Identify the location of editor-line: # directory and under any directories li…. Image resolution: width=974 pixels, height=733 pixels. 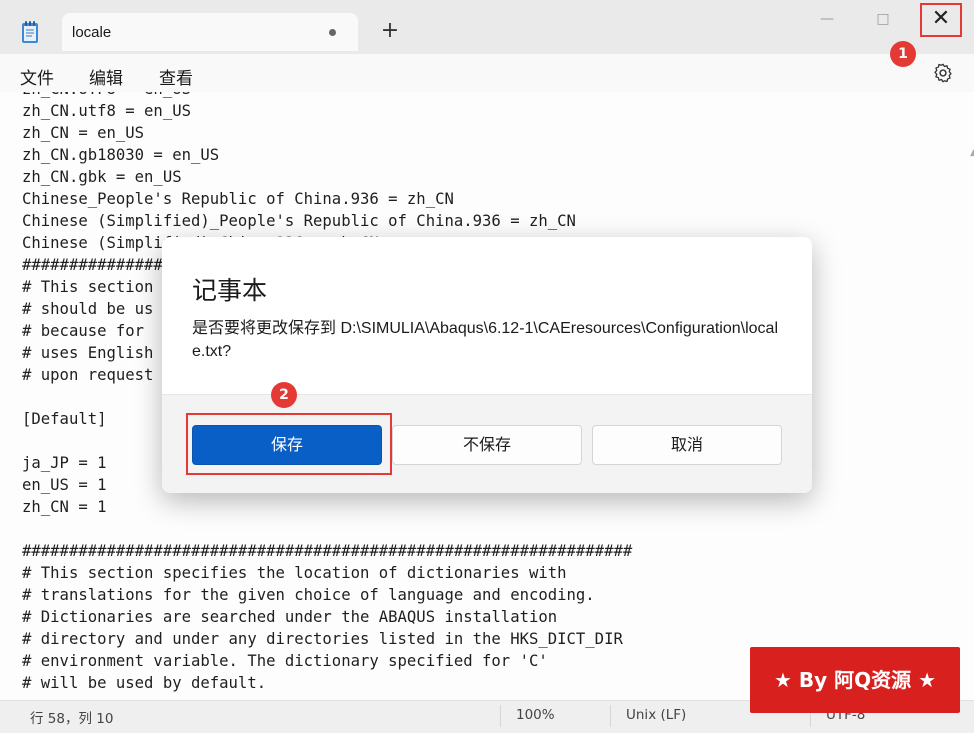
(322, 639).